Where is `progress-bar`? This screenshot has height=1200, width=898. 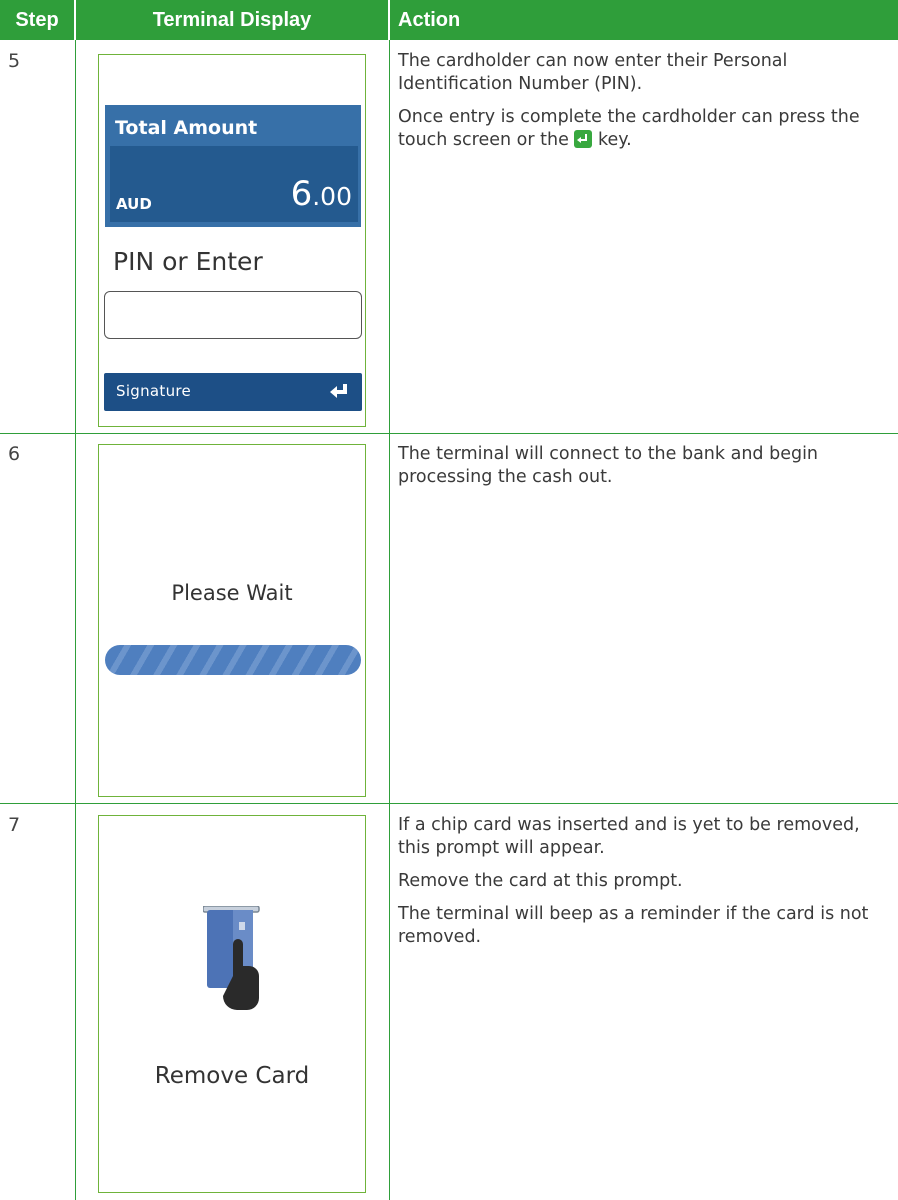 progress-bar is located at coordinates (233, 660).